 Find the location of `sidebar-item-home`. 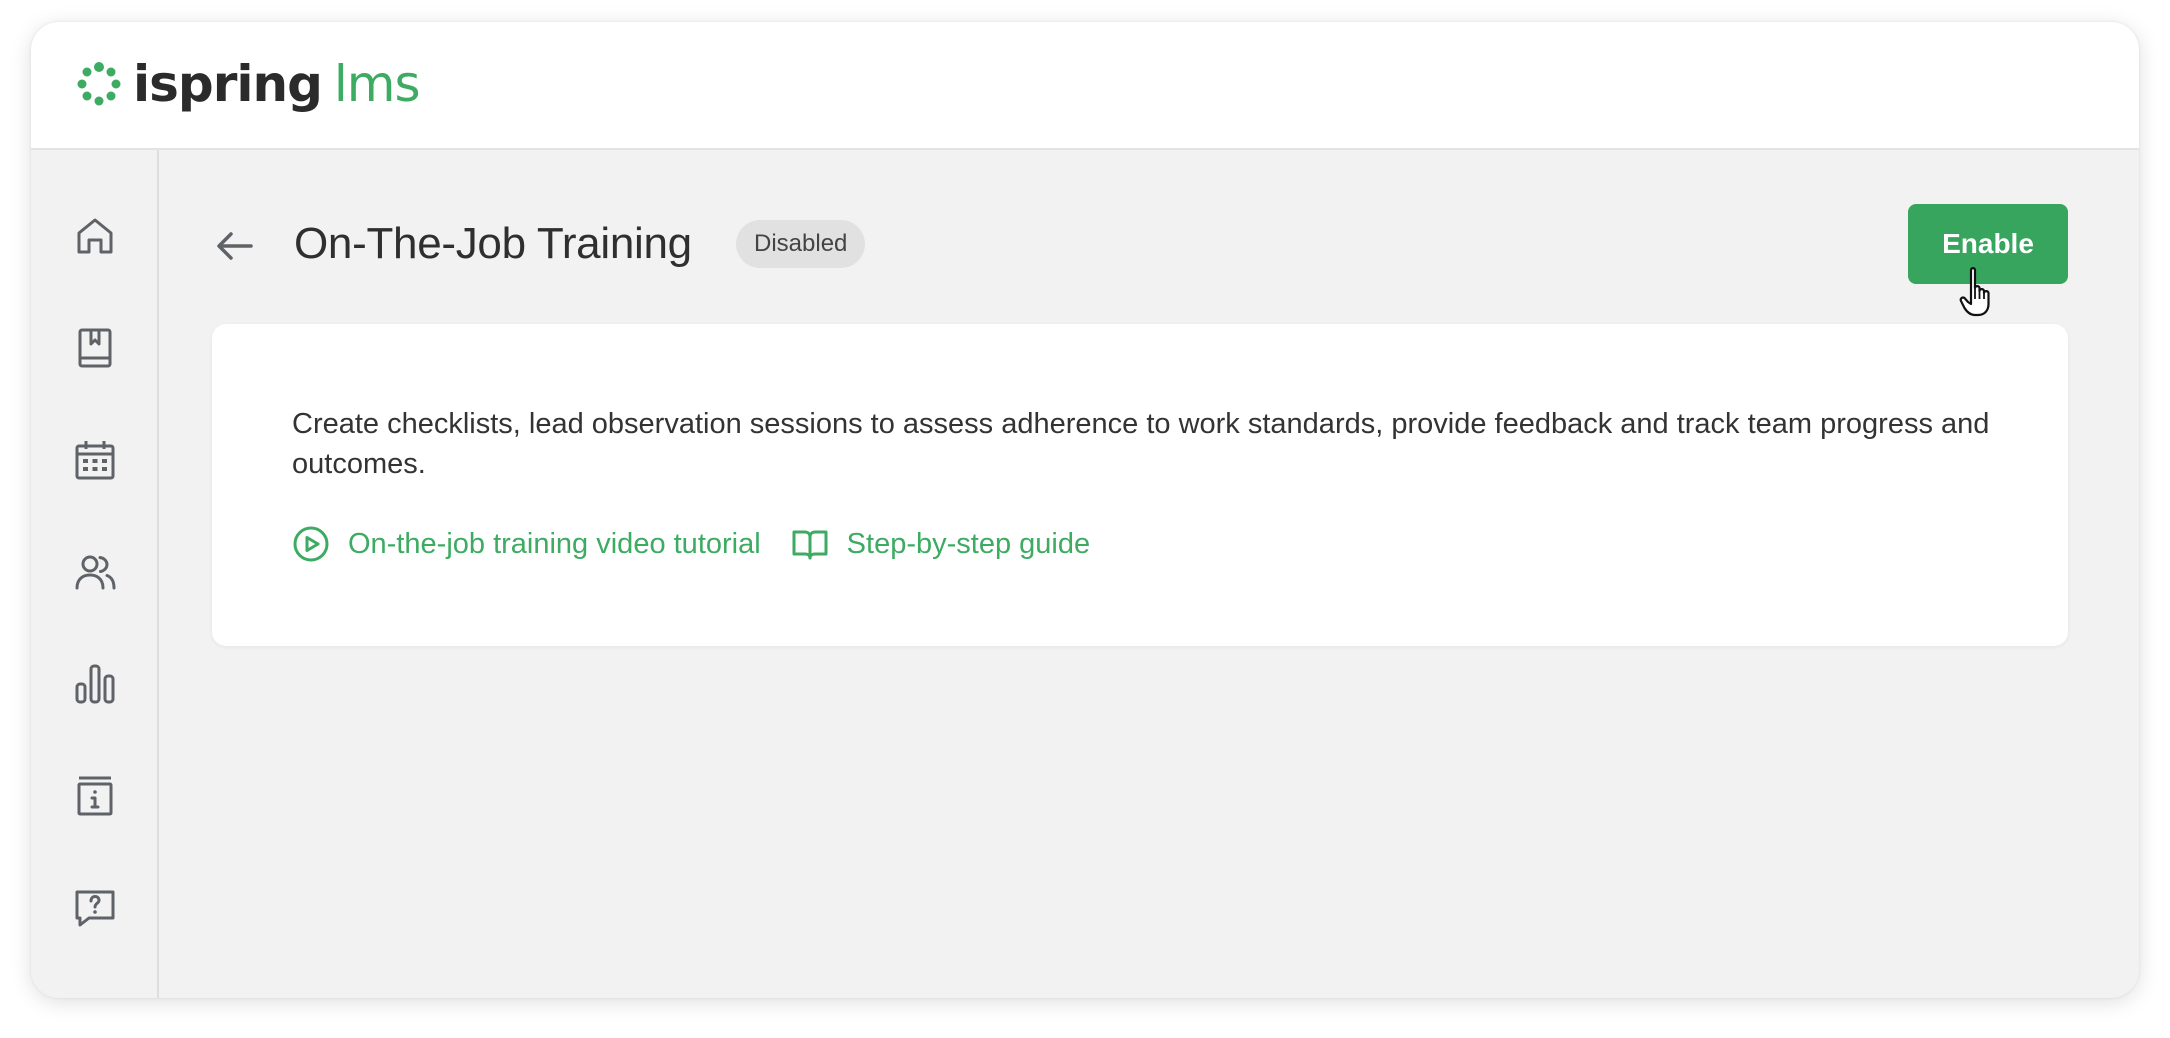

sidebar-item-home is located at coordinates (95, 236).